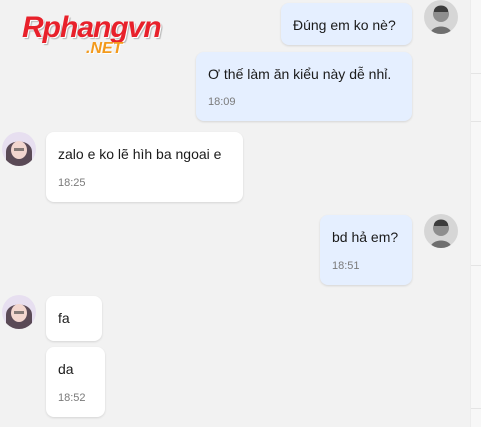 This screenshot has width=481, height=427. I want to click on message-text: Ơ thế làm ăn kiểu này dễ nhỉ., so click(300, 74).